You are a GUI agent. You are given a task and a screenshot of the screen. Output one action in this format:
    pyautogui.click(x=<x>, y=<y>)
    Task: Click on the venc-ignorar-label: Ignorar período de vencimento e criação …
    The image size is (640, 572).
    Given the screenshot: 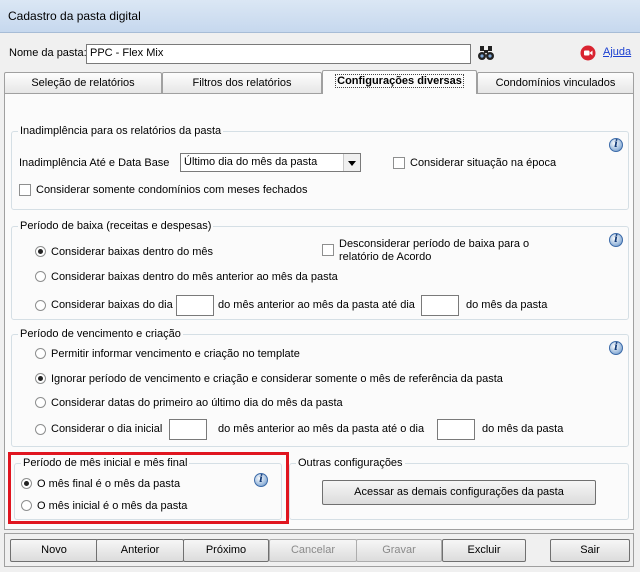 What is the action you would take?
    pyautogui.click(x=277, y=379)
    